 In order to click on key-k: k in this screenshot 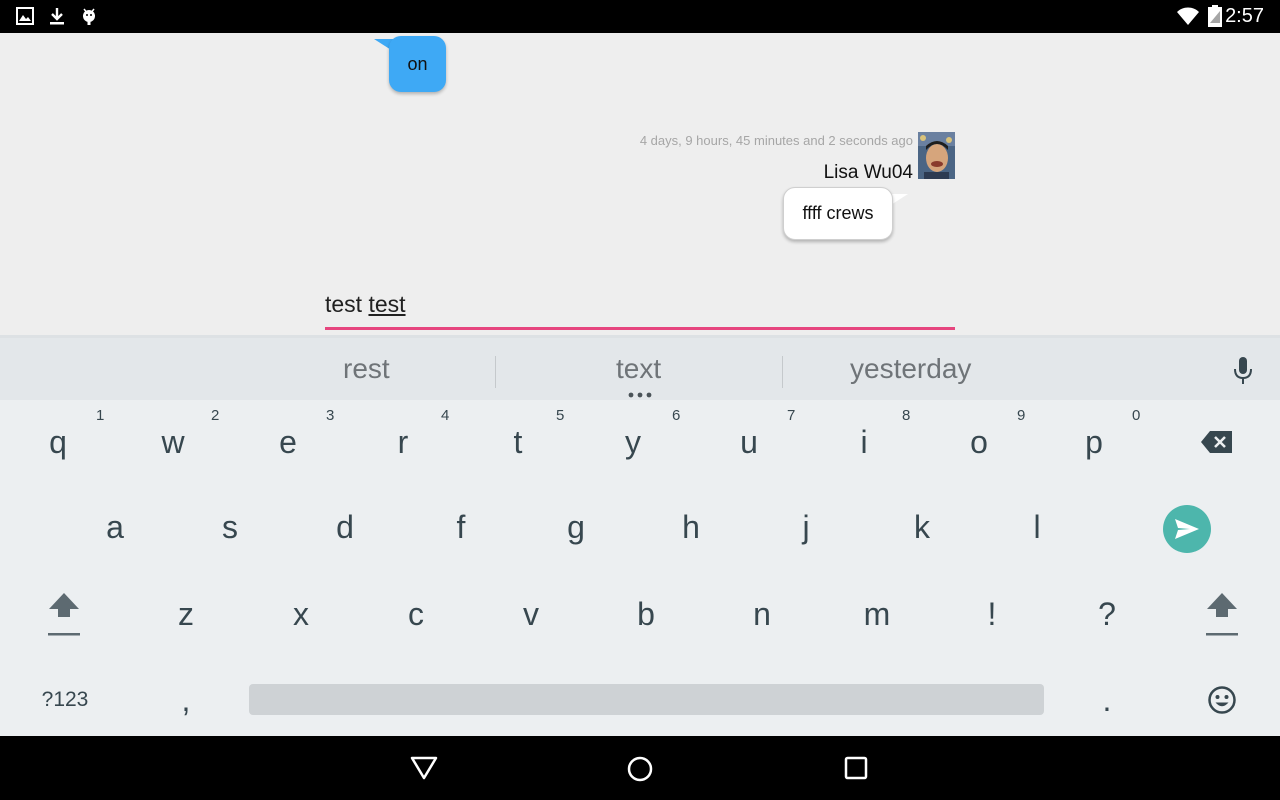, I will do `click(922, 527)`.